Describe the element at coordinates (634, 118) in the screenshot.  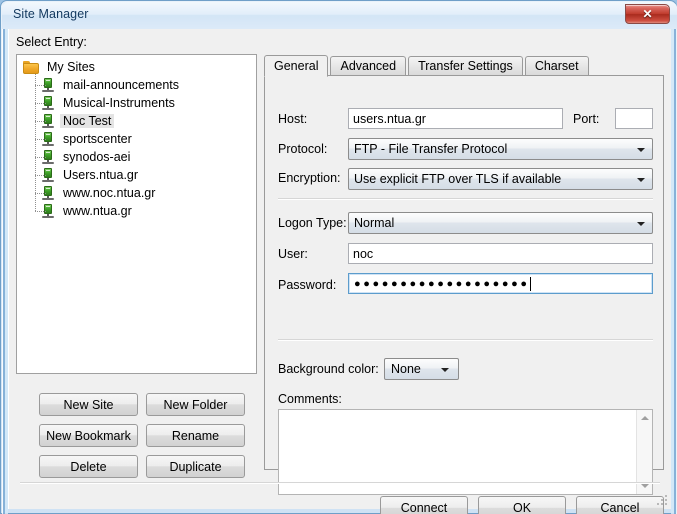
I see `port-input` at that location.